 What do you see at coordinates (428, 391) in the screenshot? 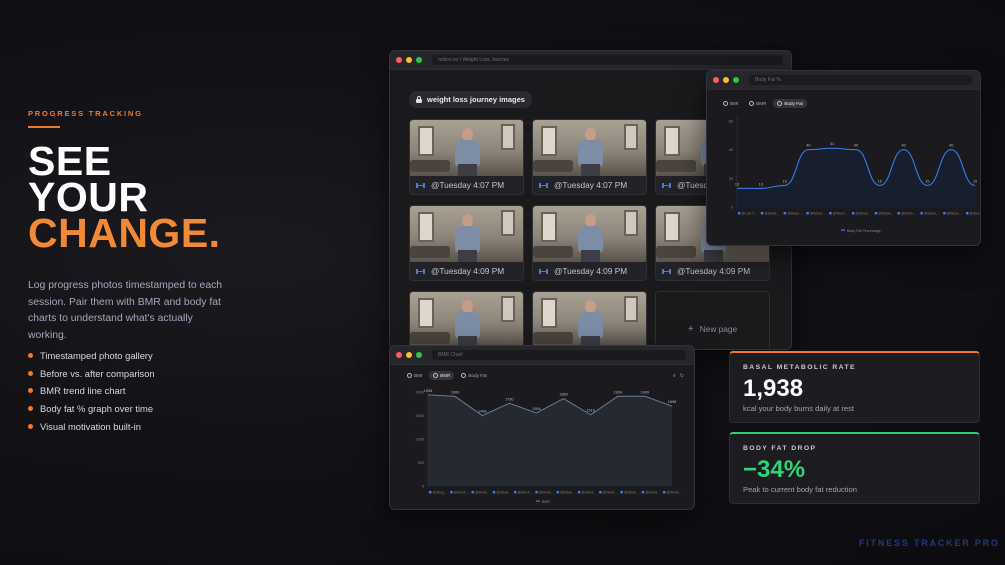
I see `data-label: 1938` at bounding box center [428, 391].